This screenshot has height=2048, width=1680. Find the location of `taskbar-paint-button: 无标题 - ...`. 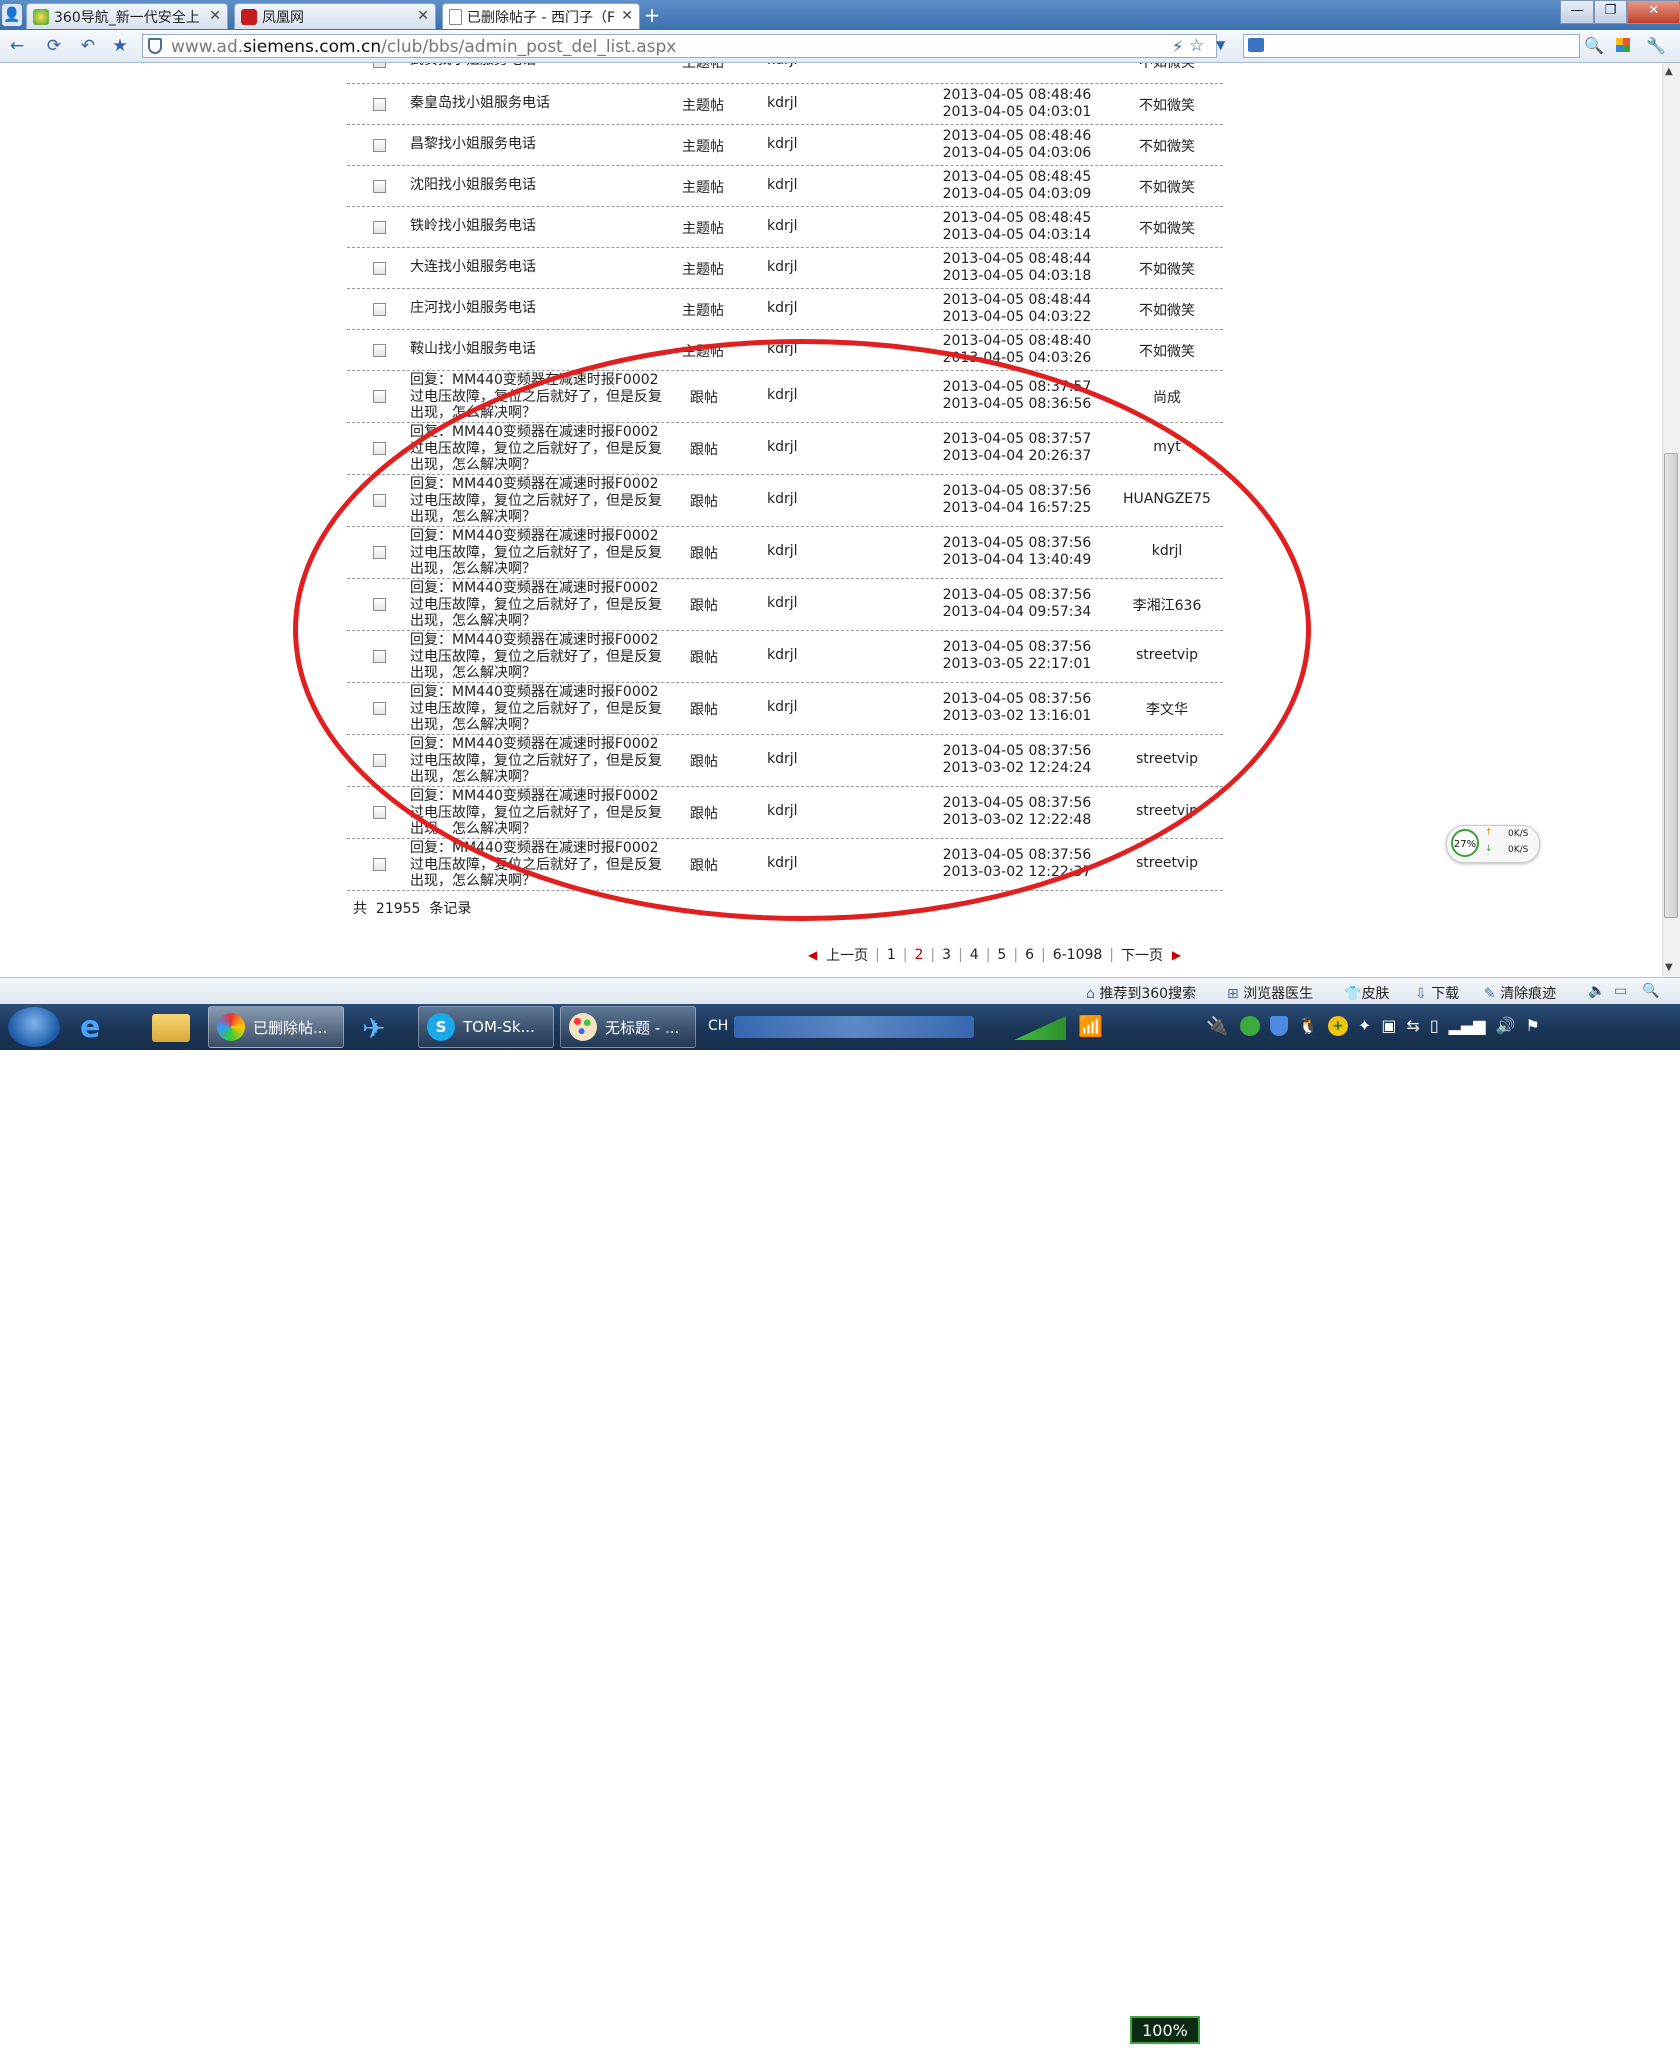

taskbar-paint-button: 无标题 - ... is located at coordinates (628, 1027).